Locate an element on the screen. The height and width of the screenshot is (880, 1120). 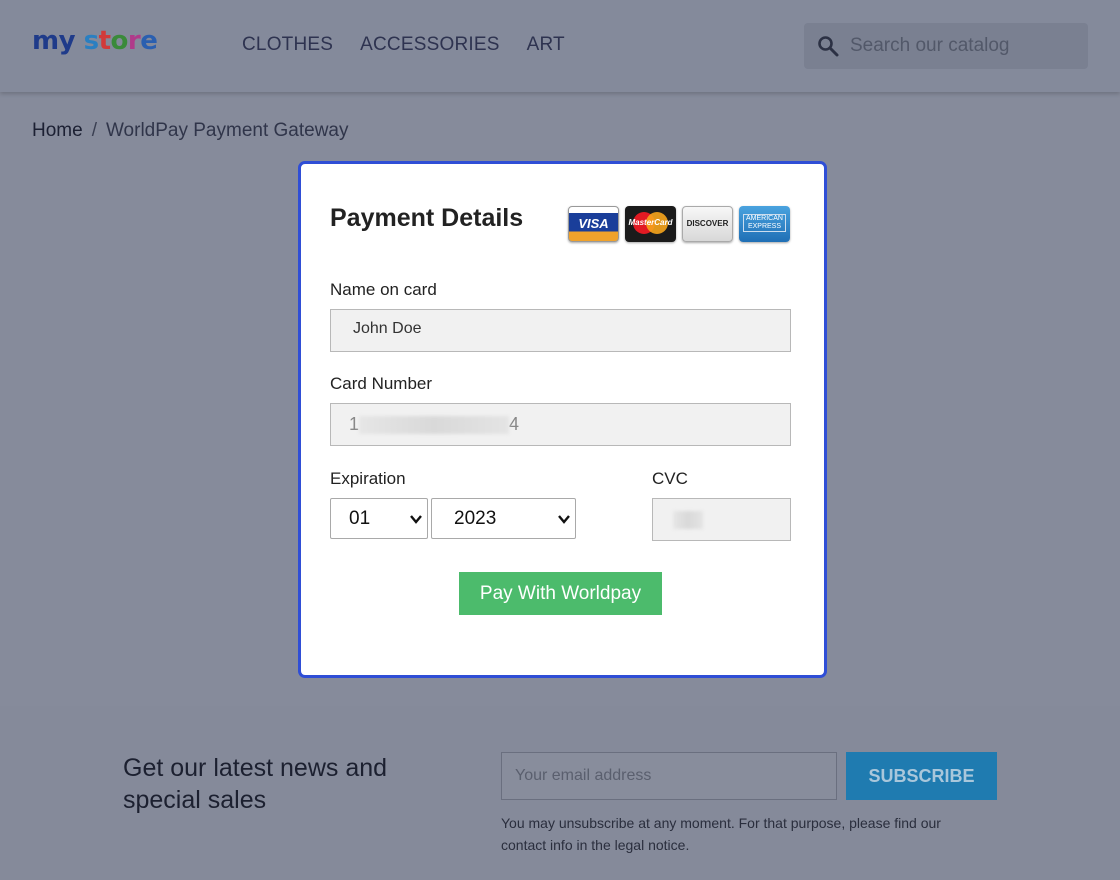
mastercard-icon: MasterCard is located at coordinates (650, 224).